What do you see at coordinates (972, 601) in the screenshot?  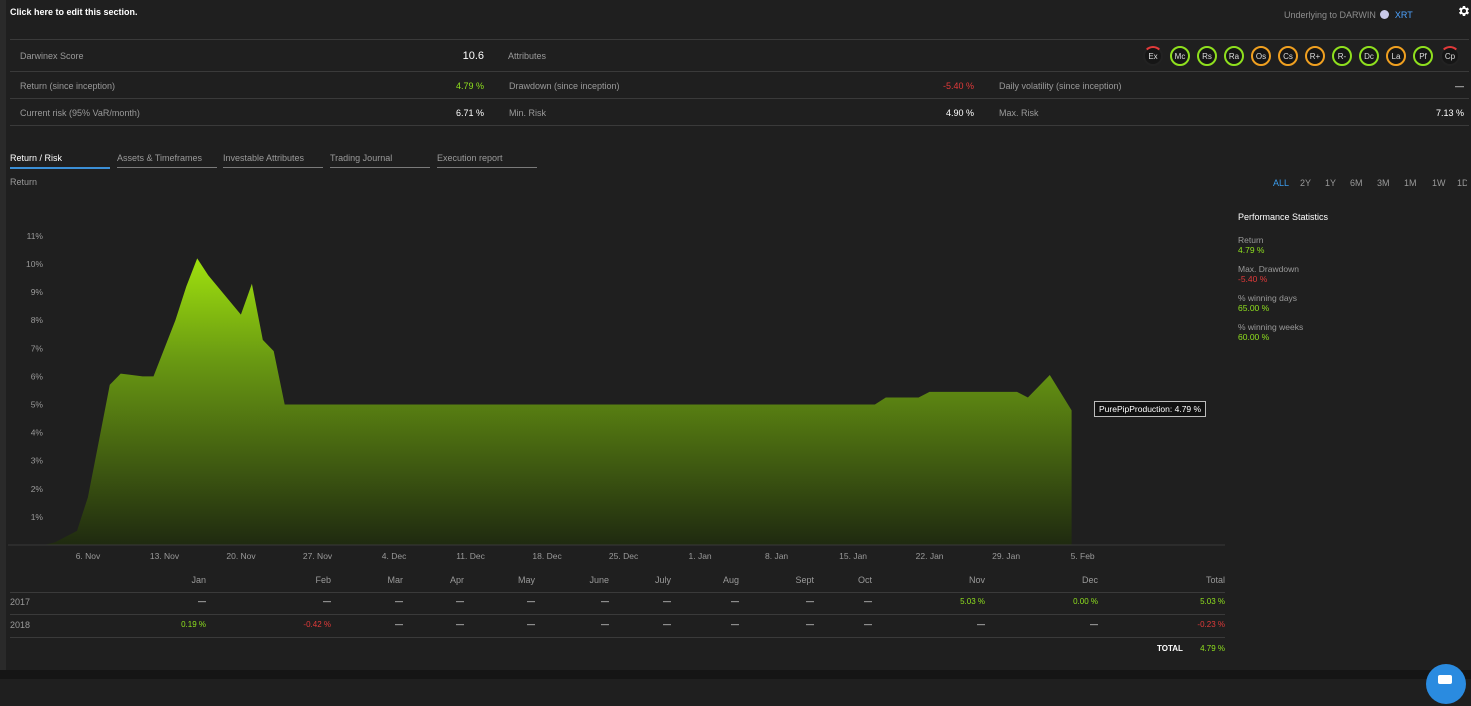 I see `table-cell: 5.03 %` at bounding box center [972, 601].